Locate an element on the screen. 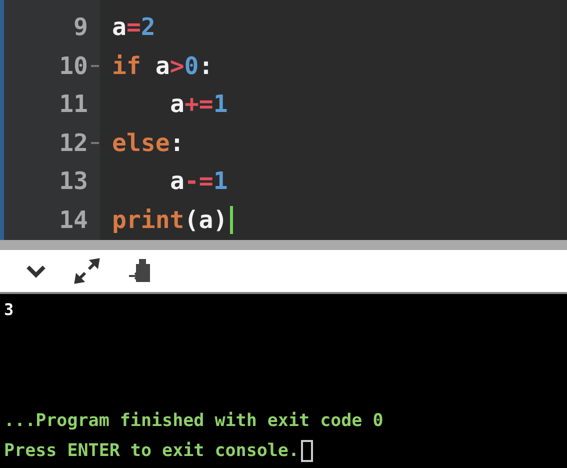 The width and height of the screenshot is (567, 468). code-line: a+=1 is located at coordinates (198, 104).